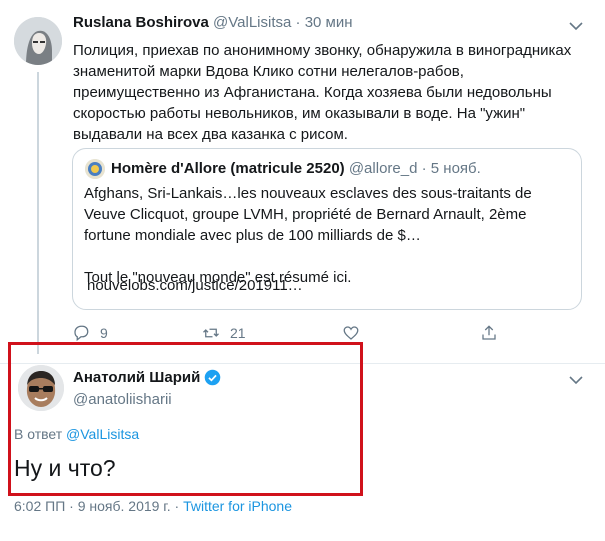 Image resolution: width=605 pixels, height=541 pixels. Describe the element at coordinates (329, 22) in the screenshot. I see `tweet-time: 30 мин` at that location.